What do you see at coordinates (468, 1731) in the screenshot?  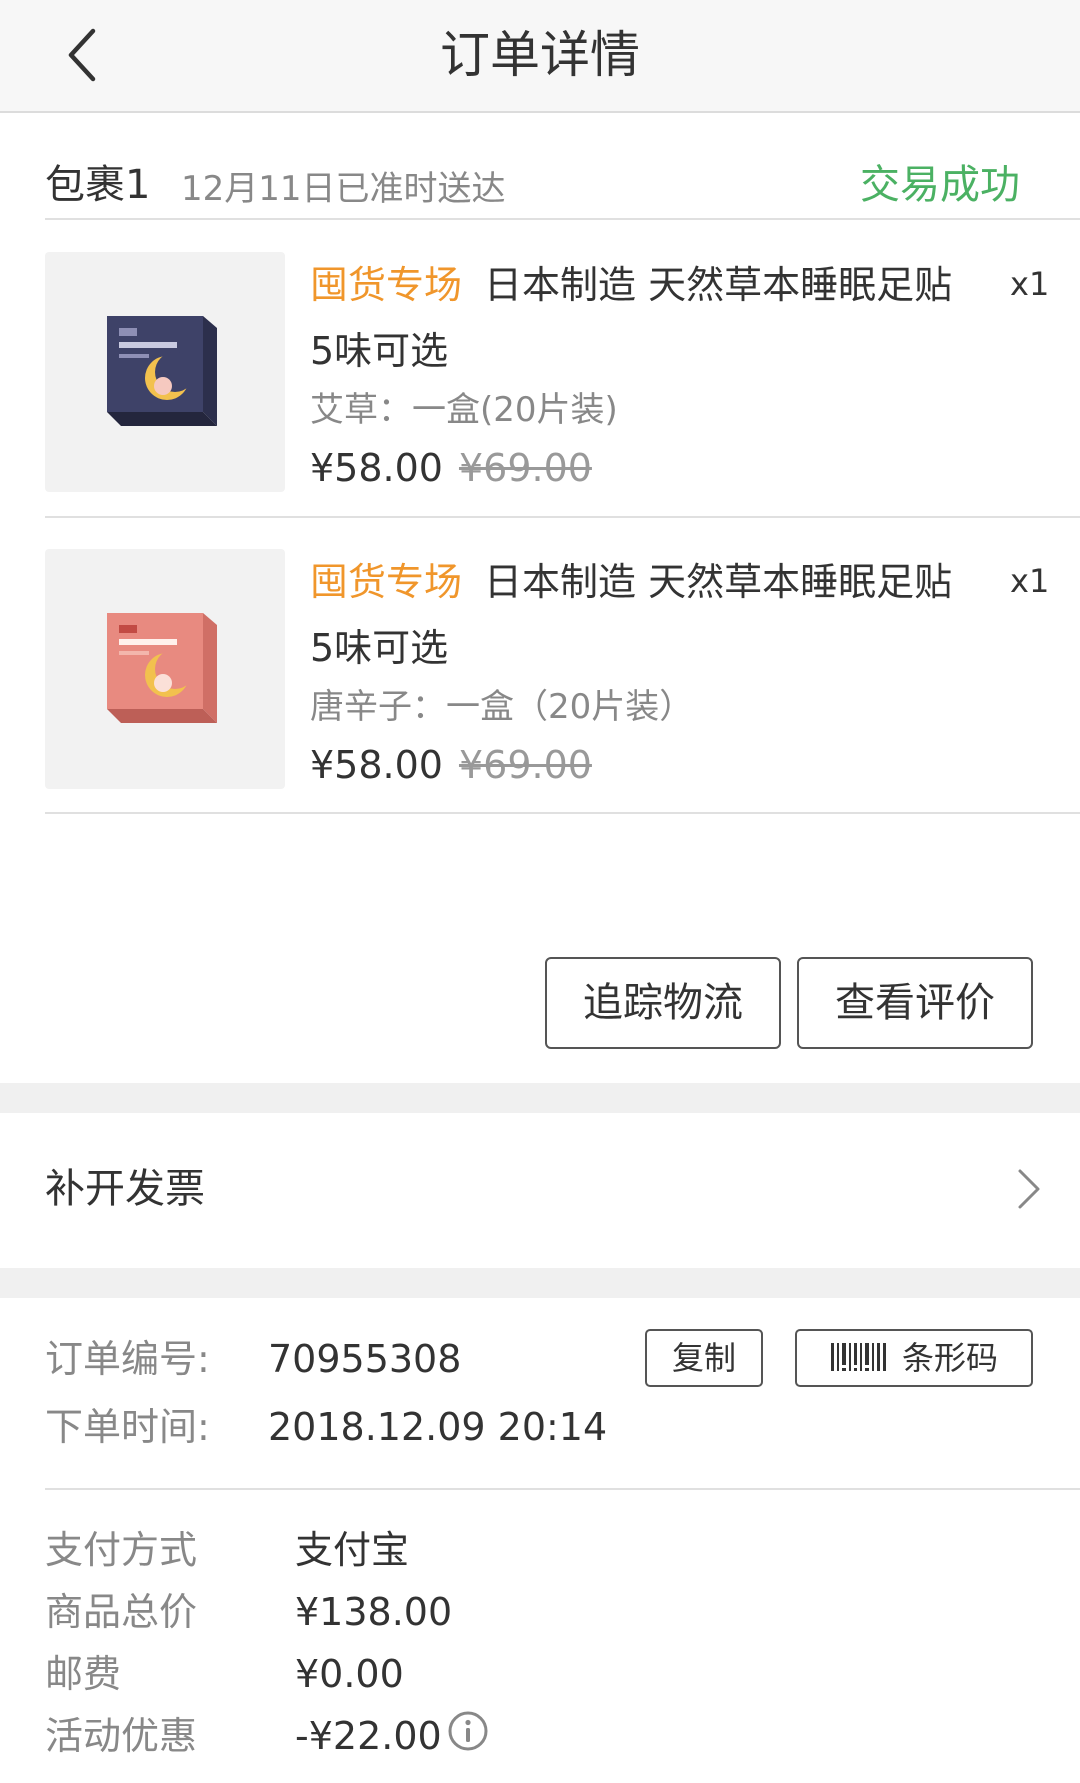 I see `info-icon` at bounding box center [468, 1731].